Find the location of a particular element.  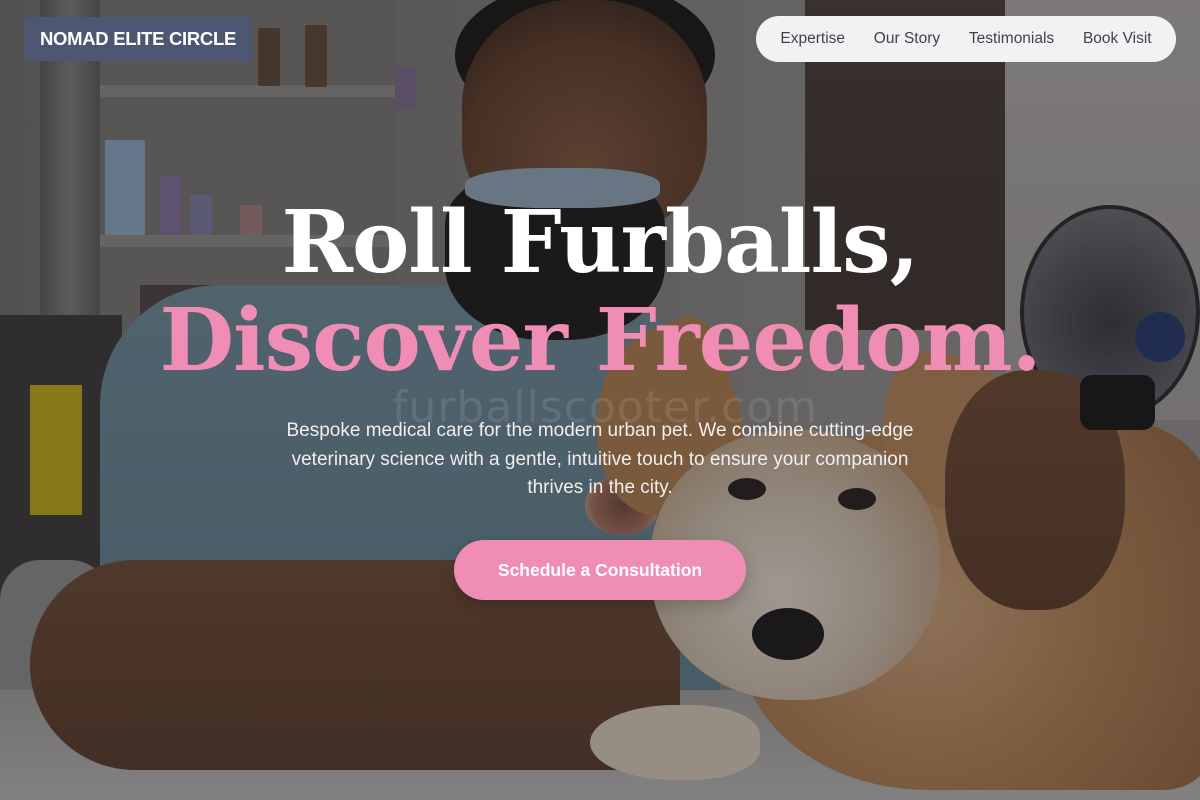

nav-link-expertise: Expertise is located at coordinates (812, 39).